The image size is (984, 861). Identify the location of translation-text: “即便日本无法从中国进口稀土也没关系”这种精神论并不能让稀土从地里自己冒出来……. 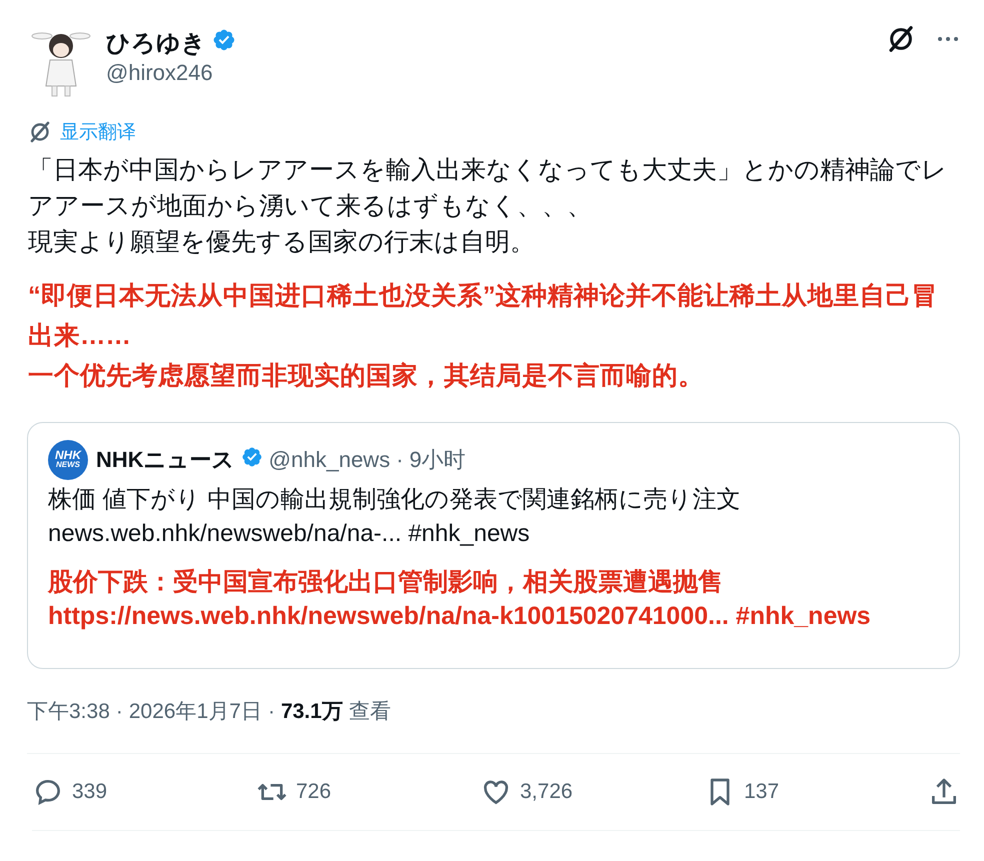
(483, 316).